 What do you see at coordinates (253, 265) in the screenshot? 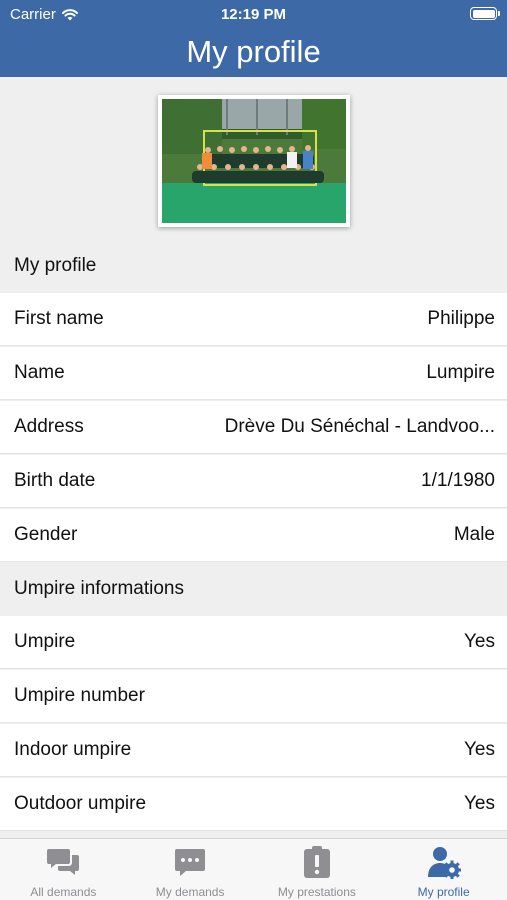
I see `section-header-my-profile: My profile` at bounding box center [253, 265].